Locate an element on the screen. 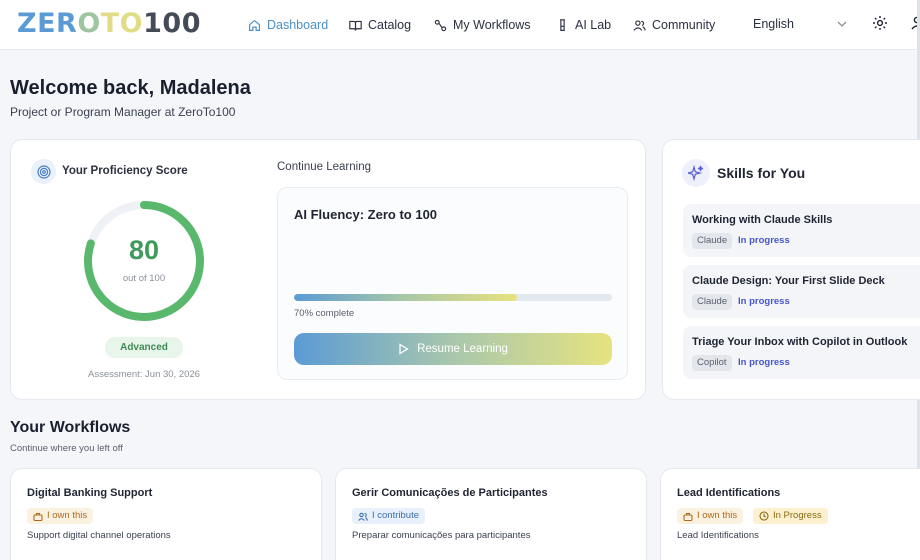 This screenshot has height=560, width=920. nav-catalog: Catalog is located at coordinates (380, 25).